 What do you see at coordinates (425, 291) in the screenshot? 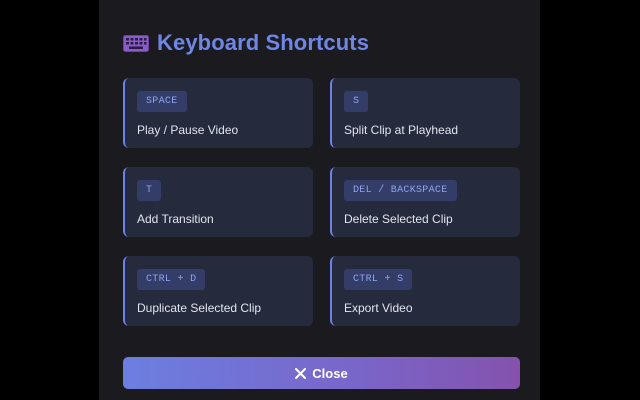
I see `shortcut-card: CTRL + S Export Video` at bounding box center [425, 291].